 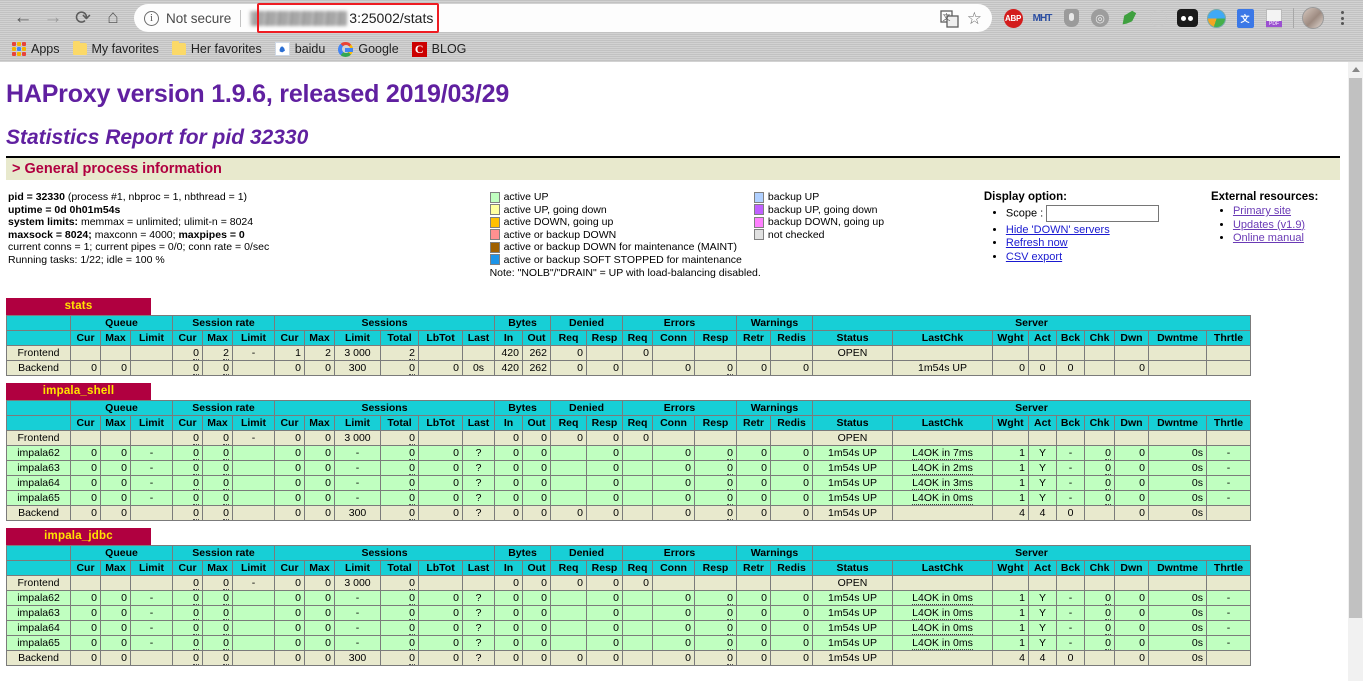 What do you see at coordinates (370, 49) in the screenshot?
I see `bookmark-google: Google` at bounding box center [370, 49].